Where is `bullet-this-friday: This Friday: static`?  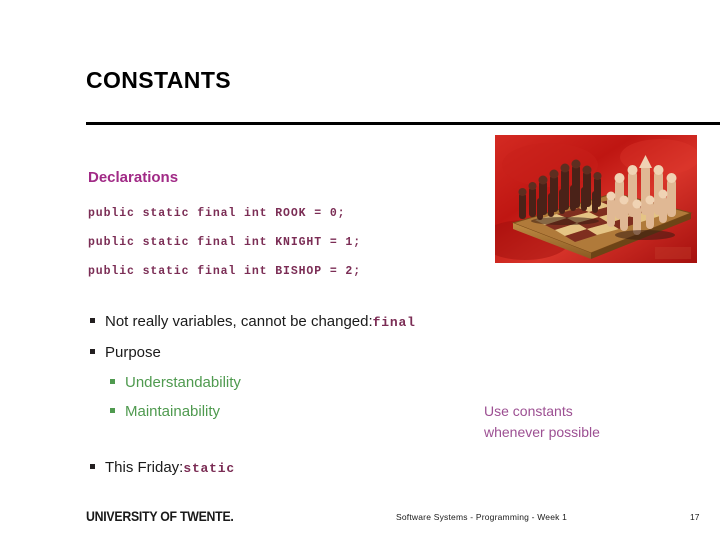
bullet-this-friday: This Friday: static is located at coordinates (162, 467).